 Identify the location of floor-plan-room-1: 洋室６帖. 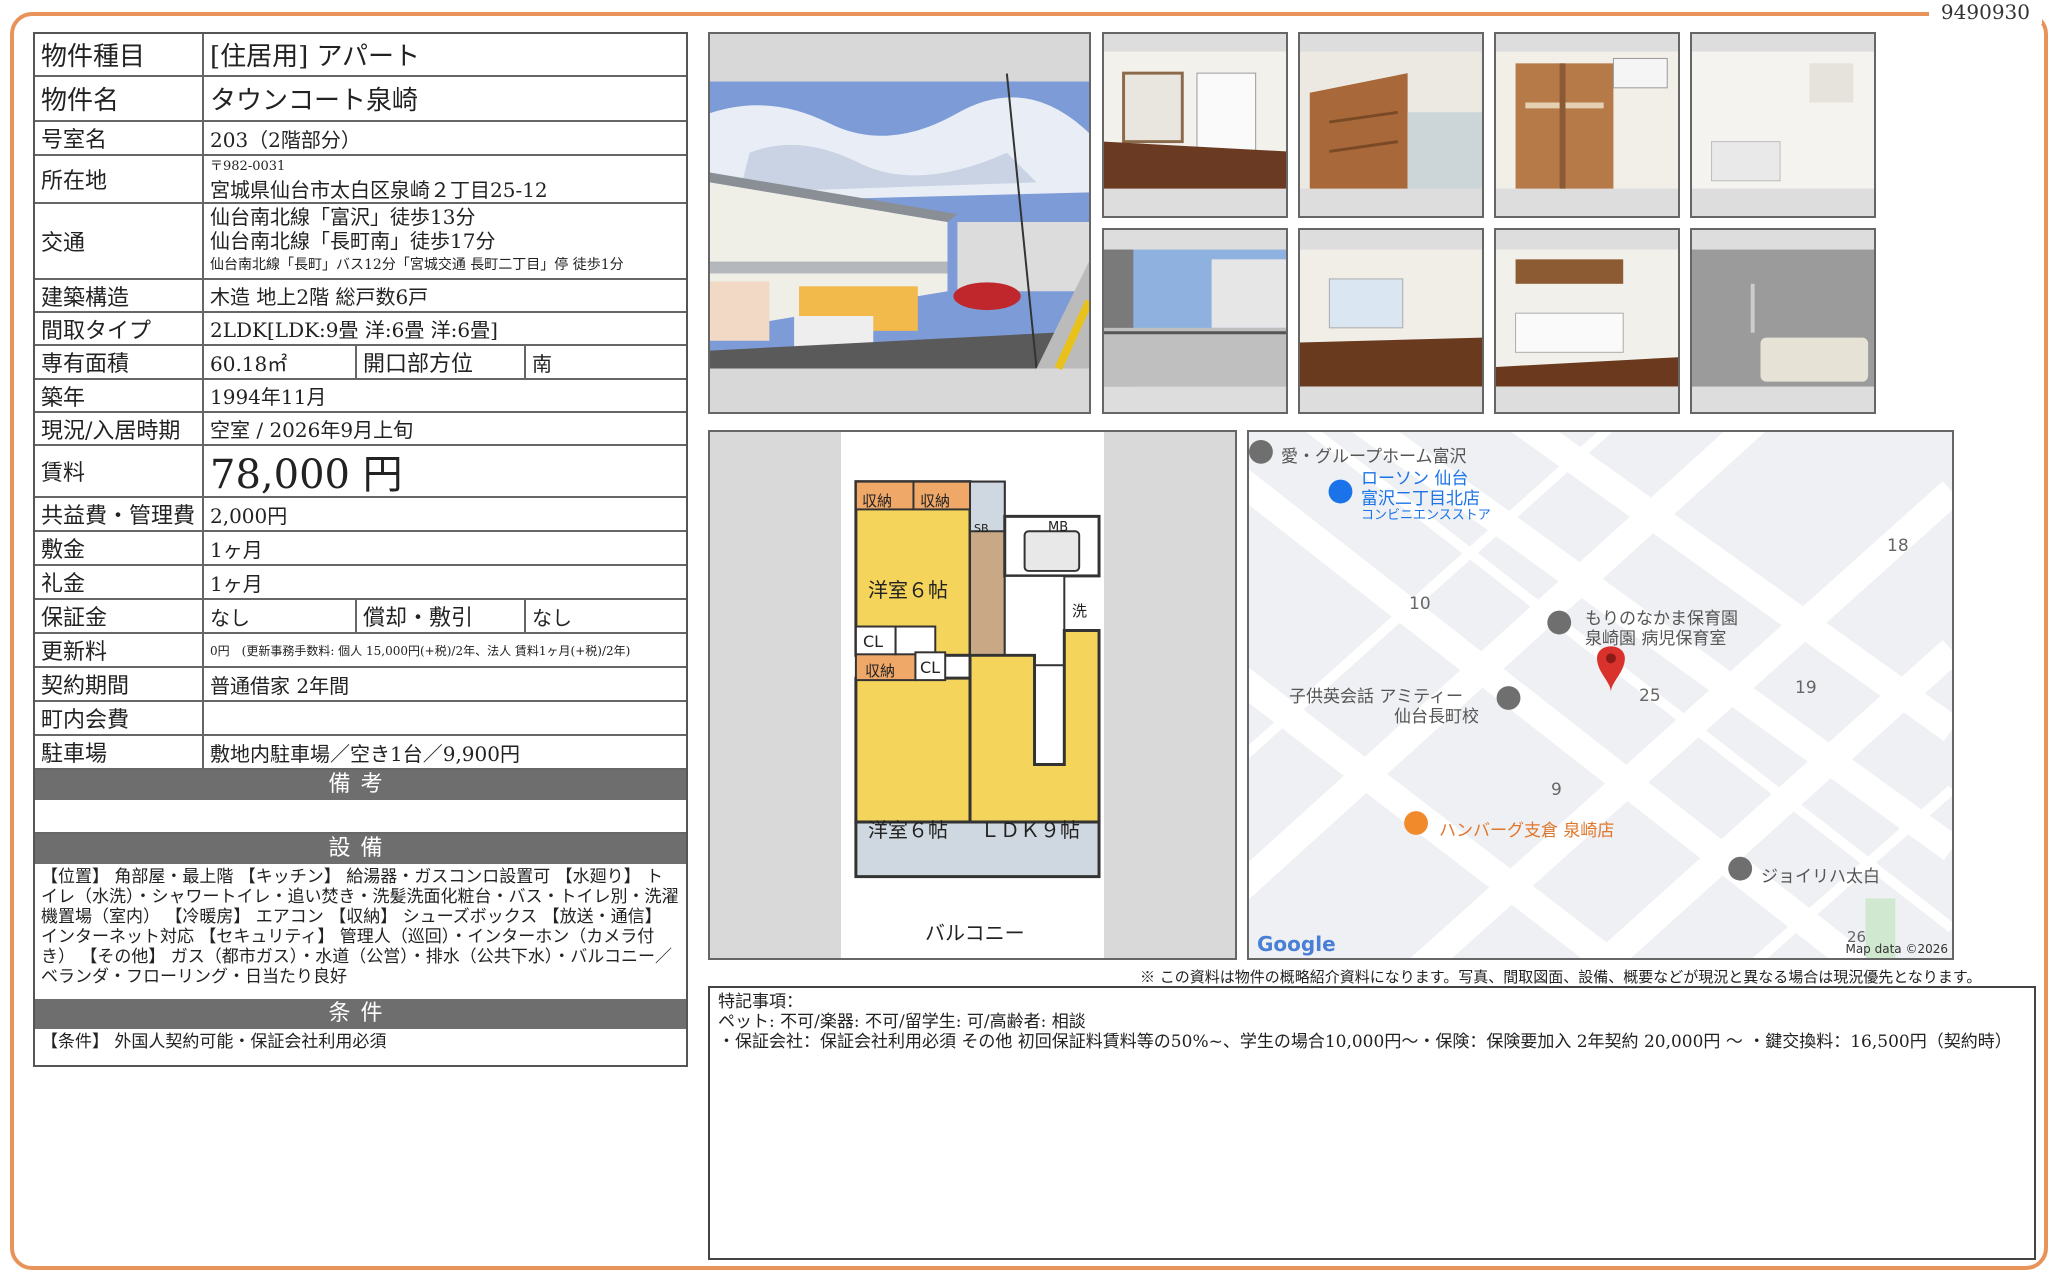
(908, 590).